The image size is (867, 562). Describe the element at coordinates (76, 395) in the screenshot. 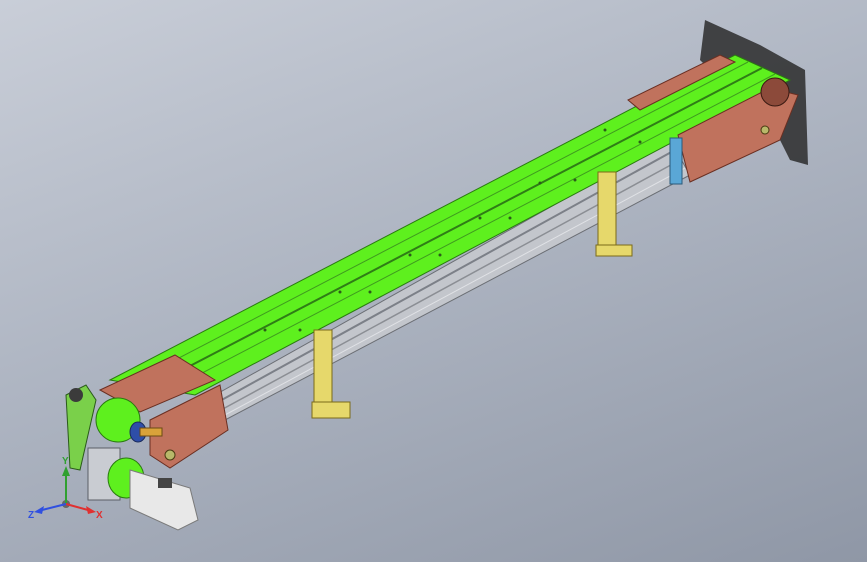

I see `drive-arm-pivot` at that location.